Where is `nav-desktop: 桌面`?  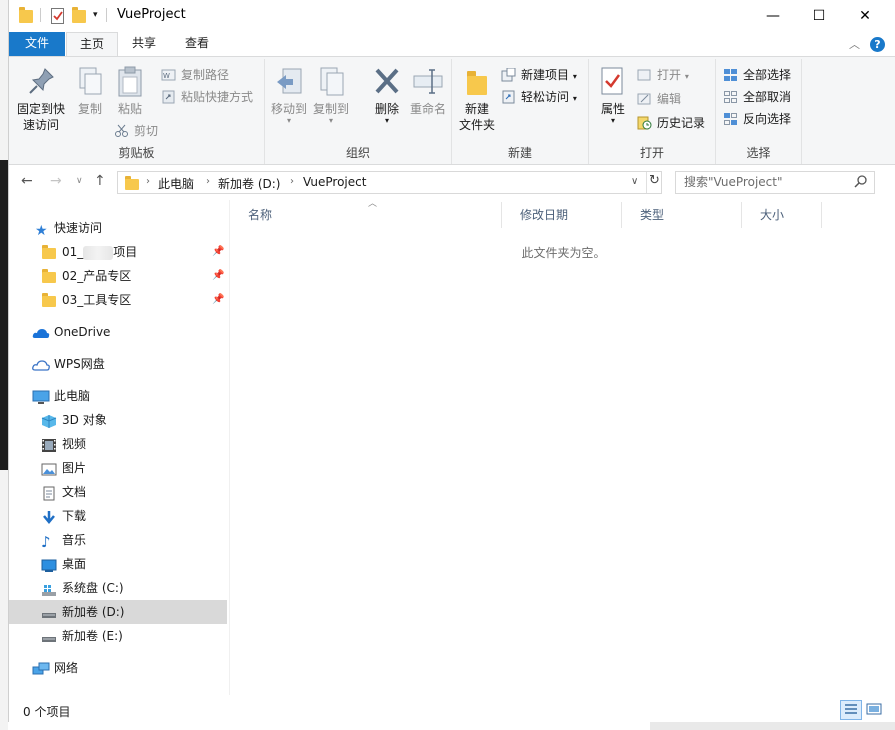
nav-desktop: 桌面 is located at coordinates (119, 564).